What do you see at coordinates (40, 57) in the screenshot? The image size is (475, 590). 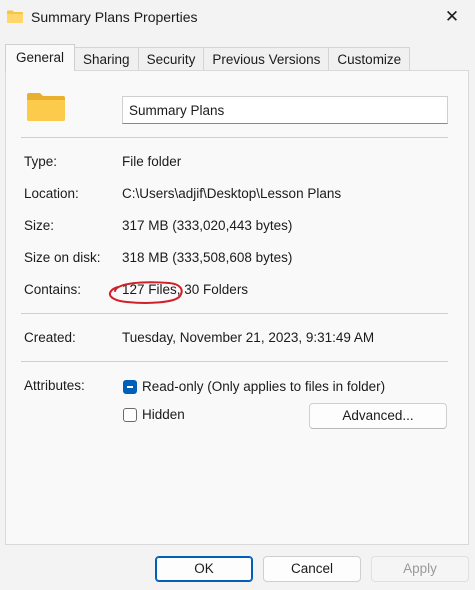 I see `tab-general: General` at bounding box center [40, 57].